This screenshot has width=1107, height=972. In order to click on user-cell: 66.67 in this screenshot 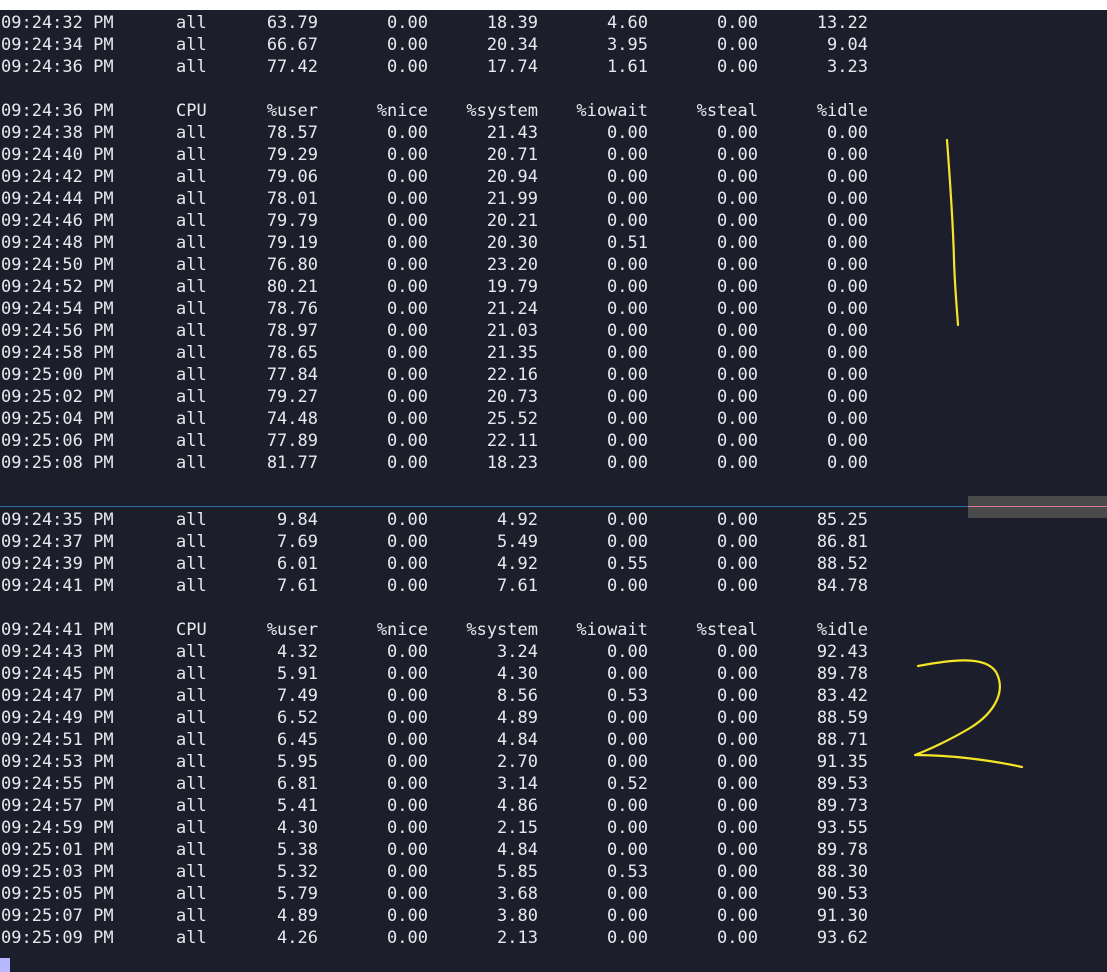, I will do `click(292, 45)`.